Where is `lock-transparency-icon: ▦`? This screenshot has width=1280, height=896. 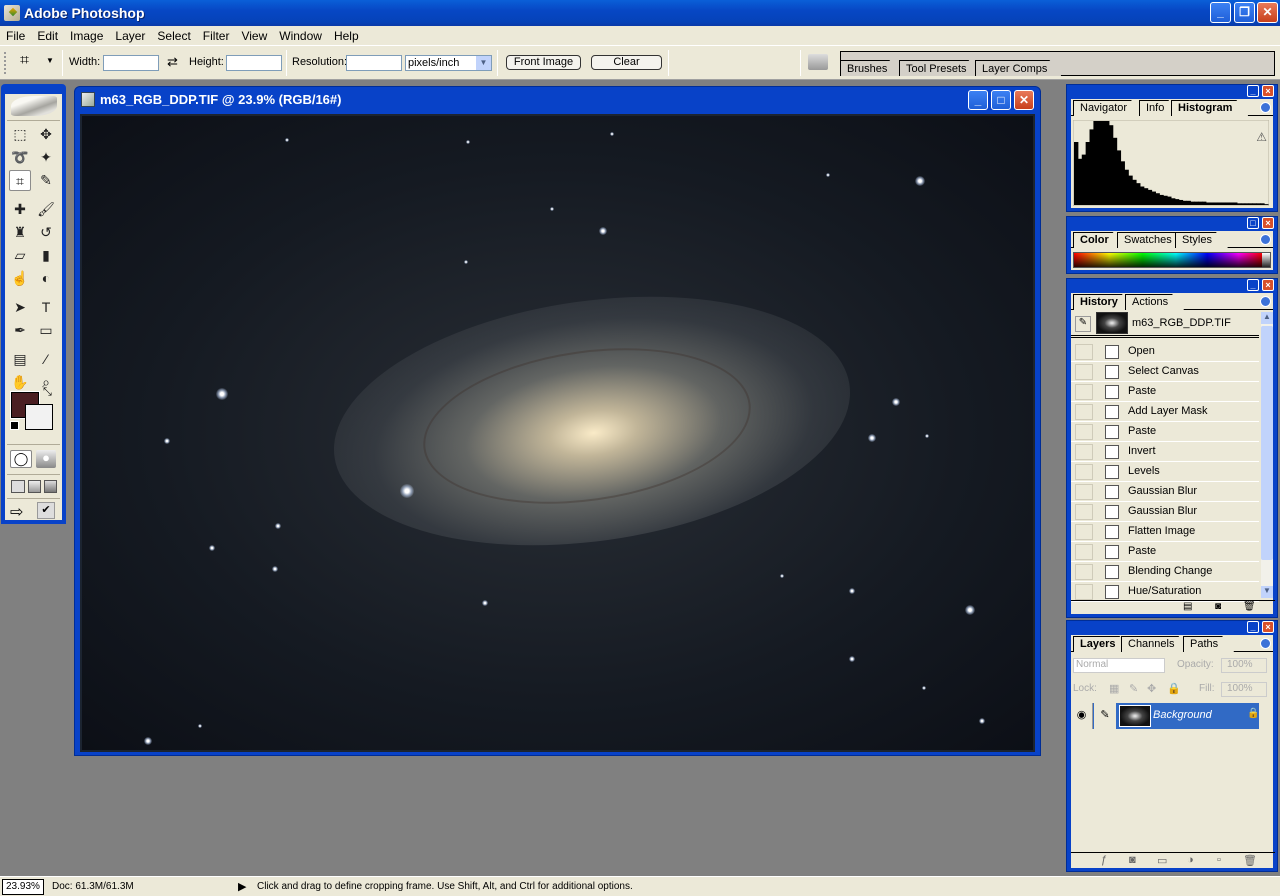 lock-transparency-icon: ▦ is located at coordinates (1114, 688).